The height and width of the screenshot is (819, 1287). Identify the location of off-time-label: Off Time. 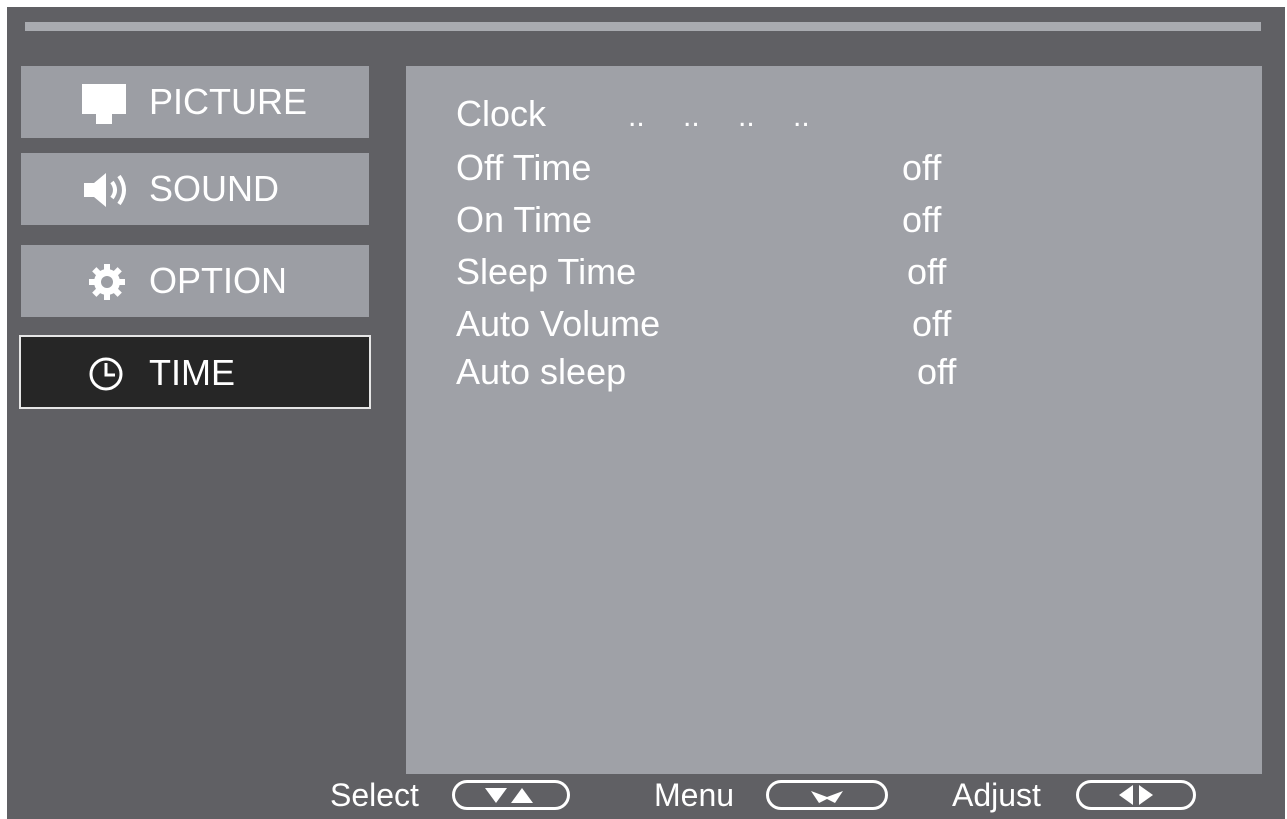
(524, 167).